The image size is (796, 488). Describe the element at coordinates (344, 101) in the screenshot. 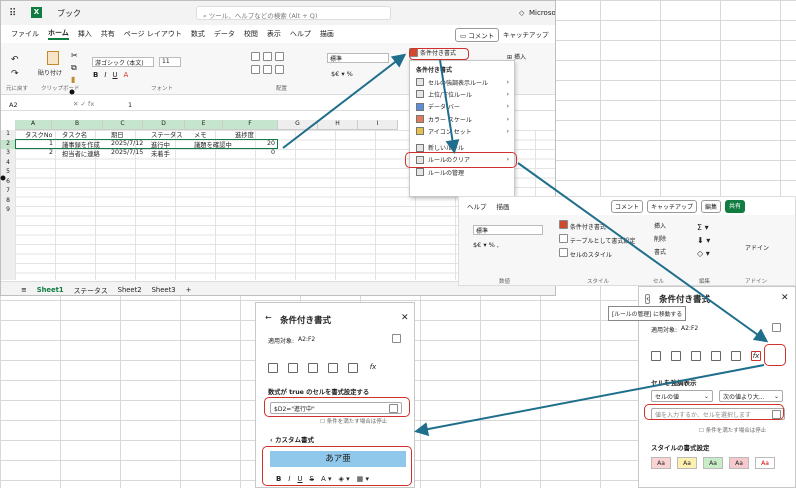

I see `arrow-to-cond-format` at that location.